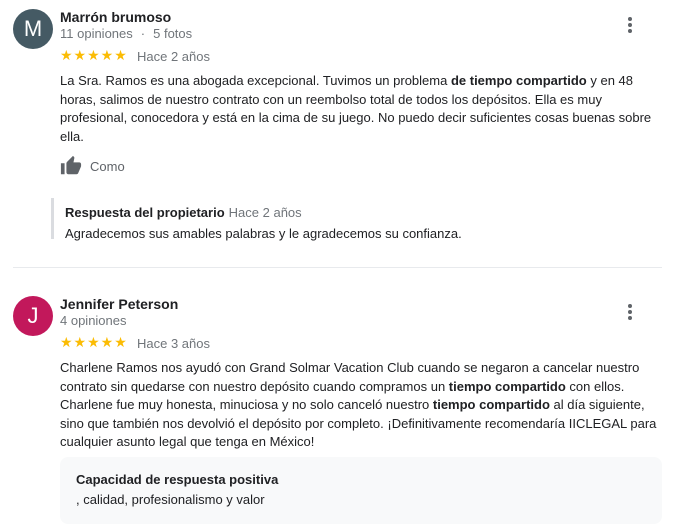 The image size is (674, 531). Describe the element at coordinates (170, 499) in the screenshot. I see `attributes-values: , calidad, profesionalismo y valor` at that location.